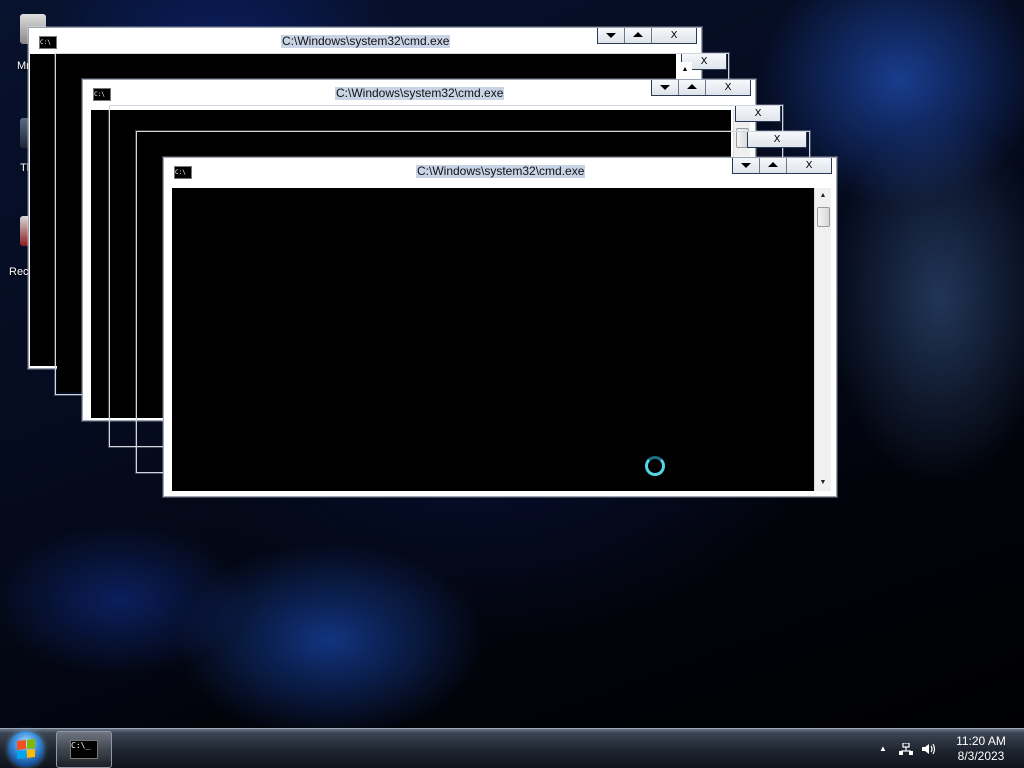  I want to click on system-clock: 11:20 AM 8/3/2023, so click(981, 749).